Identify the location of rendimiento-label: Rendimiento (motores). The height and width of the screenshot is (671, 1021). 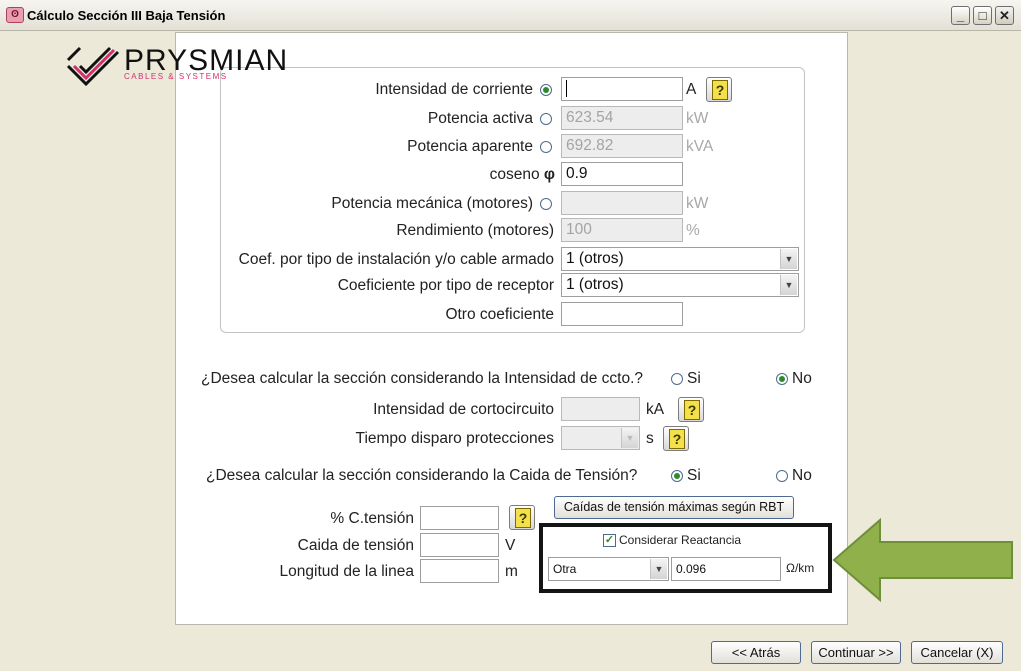
(475, 230).